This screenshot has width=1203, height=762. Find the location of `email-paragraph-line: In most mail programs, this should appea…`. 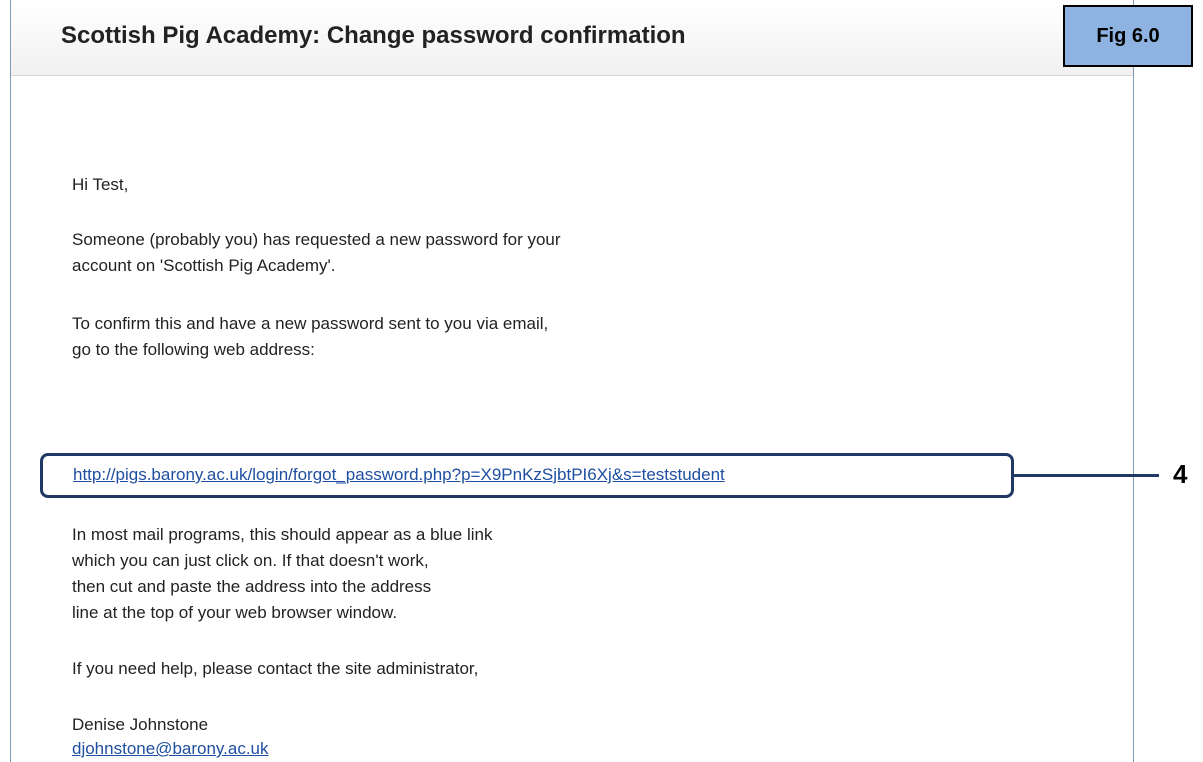

email-paragraph-line: In most mail programs, this should appea… is located at coordinates (282, 534).